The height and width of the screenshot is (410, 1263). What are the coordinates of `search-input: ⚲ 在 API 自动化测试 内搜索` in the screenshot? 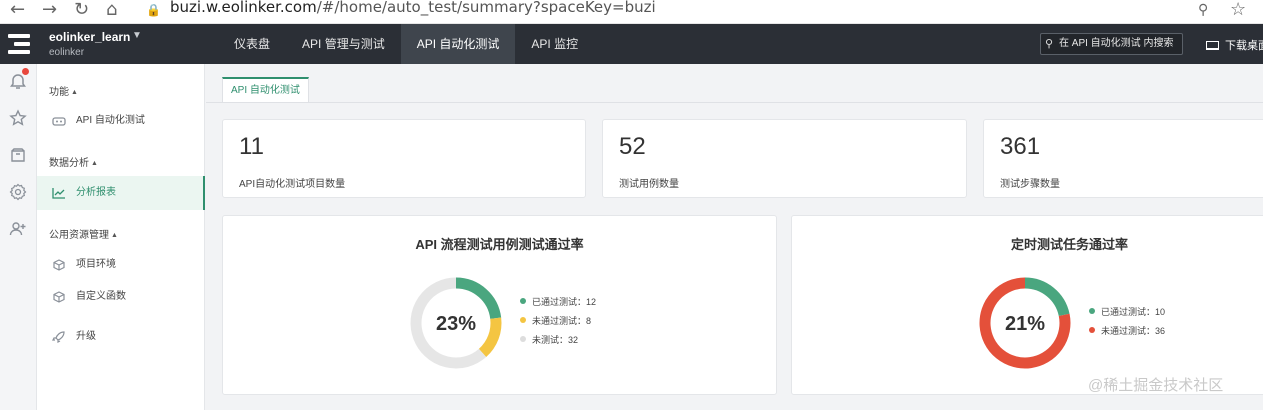 It's located at (1111, 44).